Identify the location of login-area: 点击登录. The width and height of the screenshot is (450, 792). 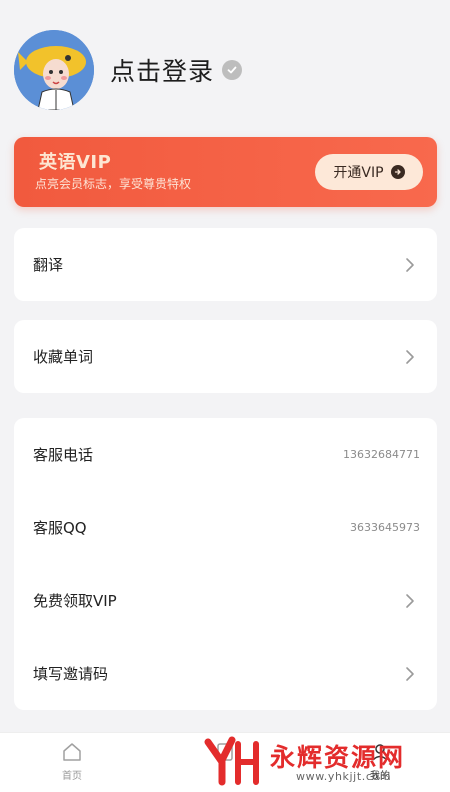
(176, 70).